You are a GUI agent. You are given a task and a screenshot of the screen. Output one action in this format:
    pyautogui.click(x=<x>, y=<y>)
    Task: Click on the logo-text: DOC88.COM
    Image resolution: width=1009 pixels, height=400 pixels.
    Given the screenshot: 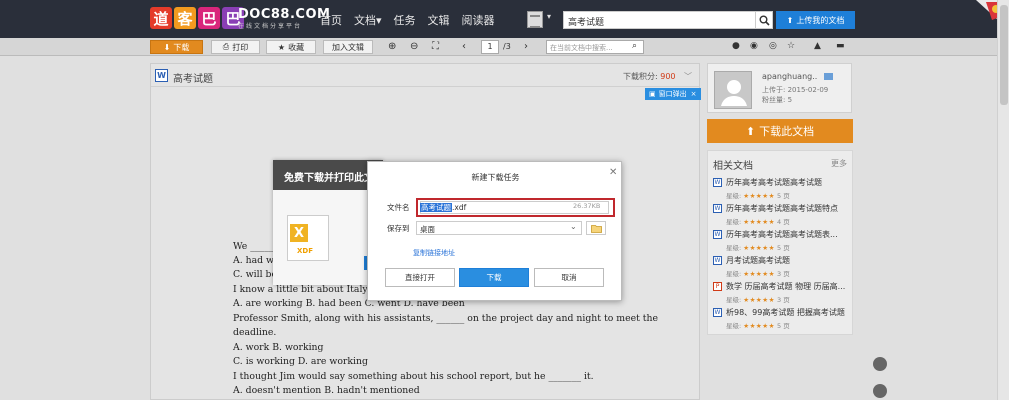 What is the action you would take?
    pyautogui.click(x=284, y=14)
    